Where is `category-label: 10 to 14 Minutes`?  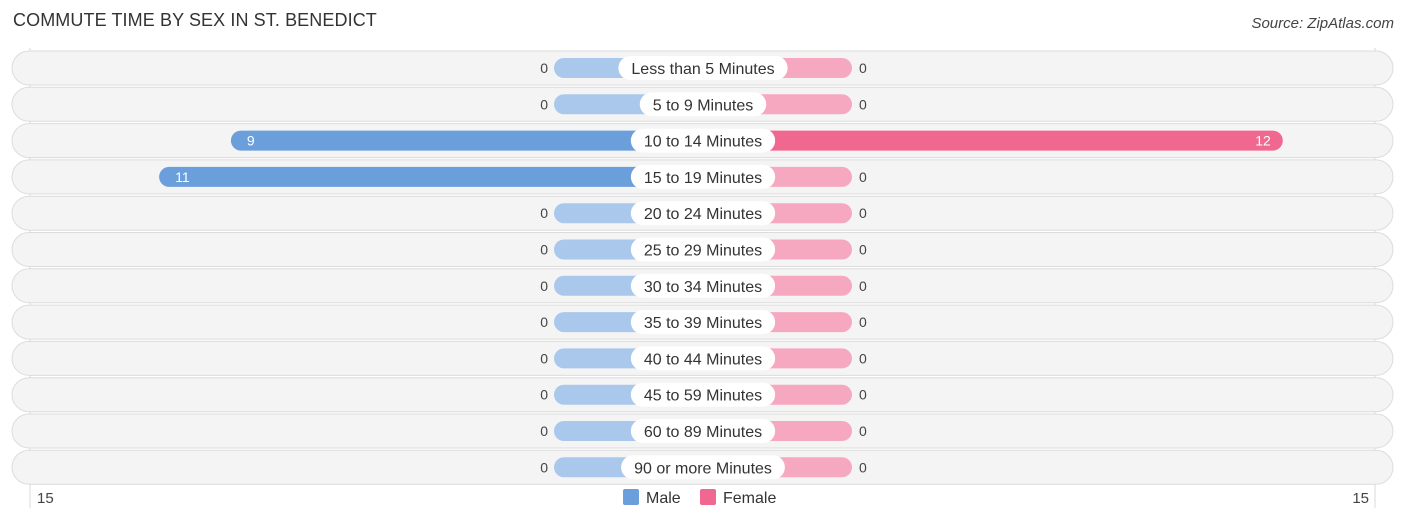
category-label: 10 to 14 Minutes is located at coordinates (703, 142).